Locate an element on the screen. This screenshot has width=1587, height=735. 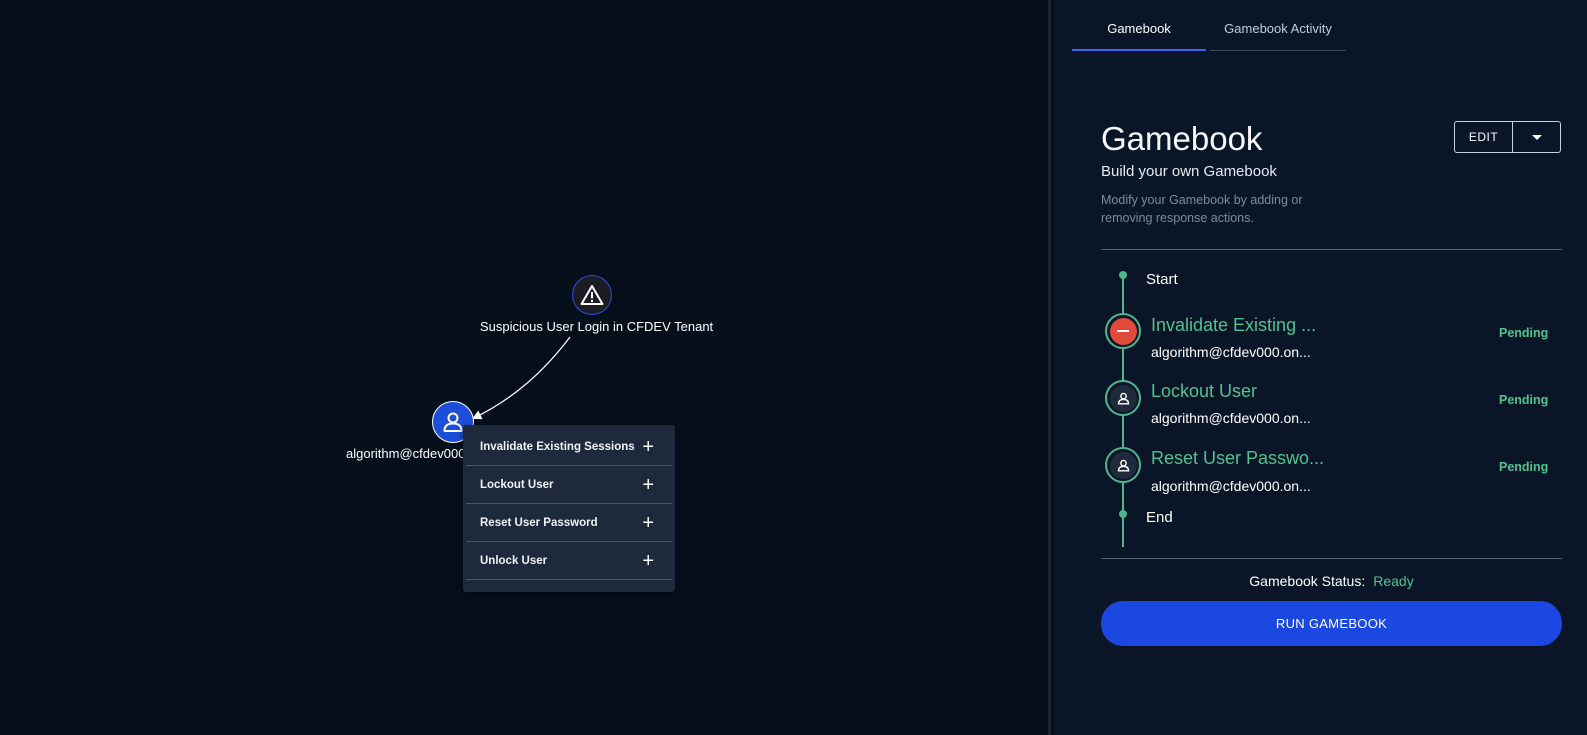
alert-node is located at coordinates (592, 295).